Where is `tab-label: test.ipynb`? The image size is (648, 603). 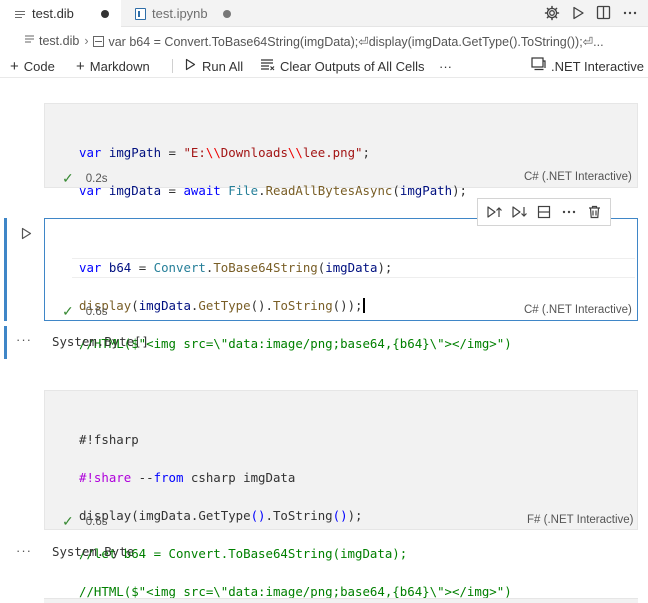
tab-label: test.ipynb is located at coordinates (180, 13).